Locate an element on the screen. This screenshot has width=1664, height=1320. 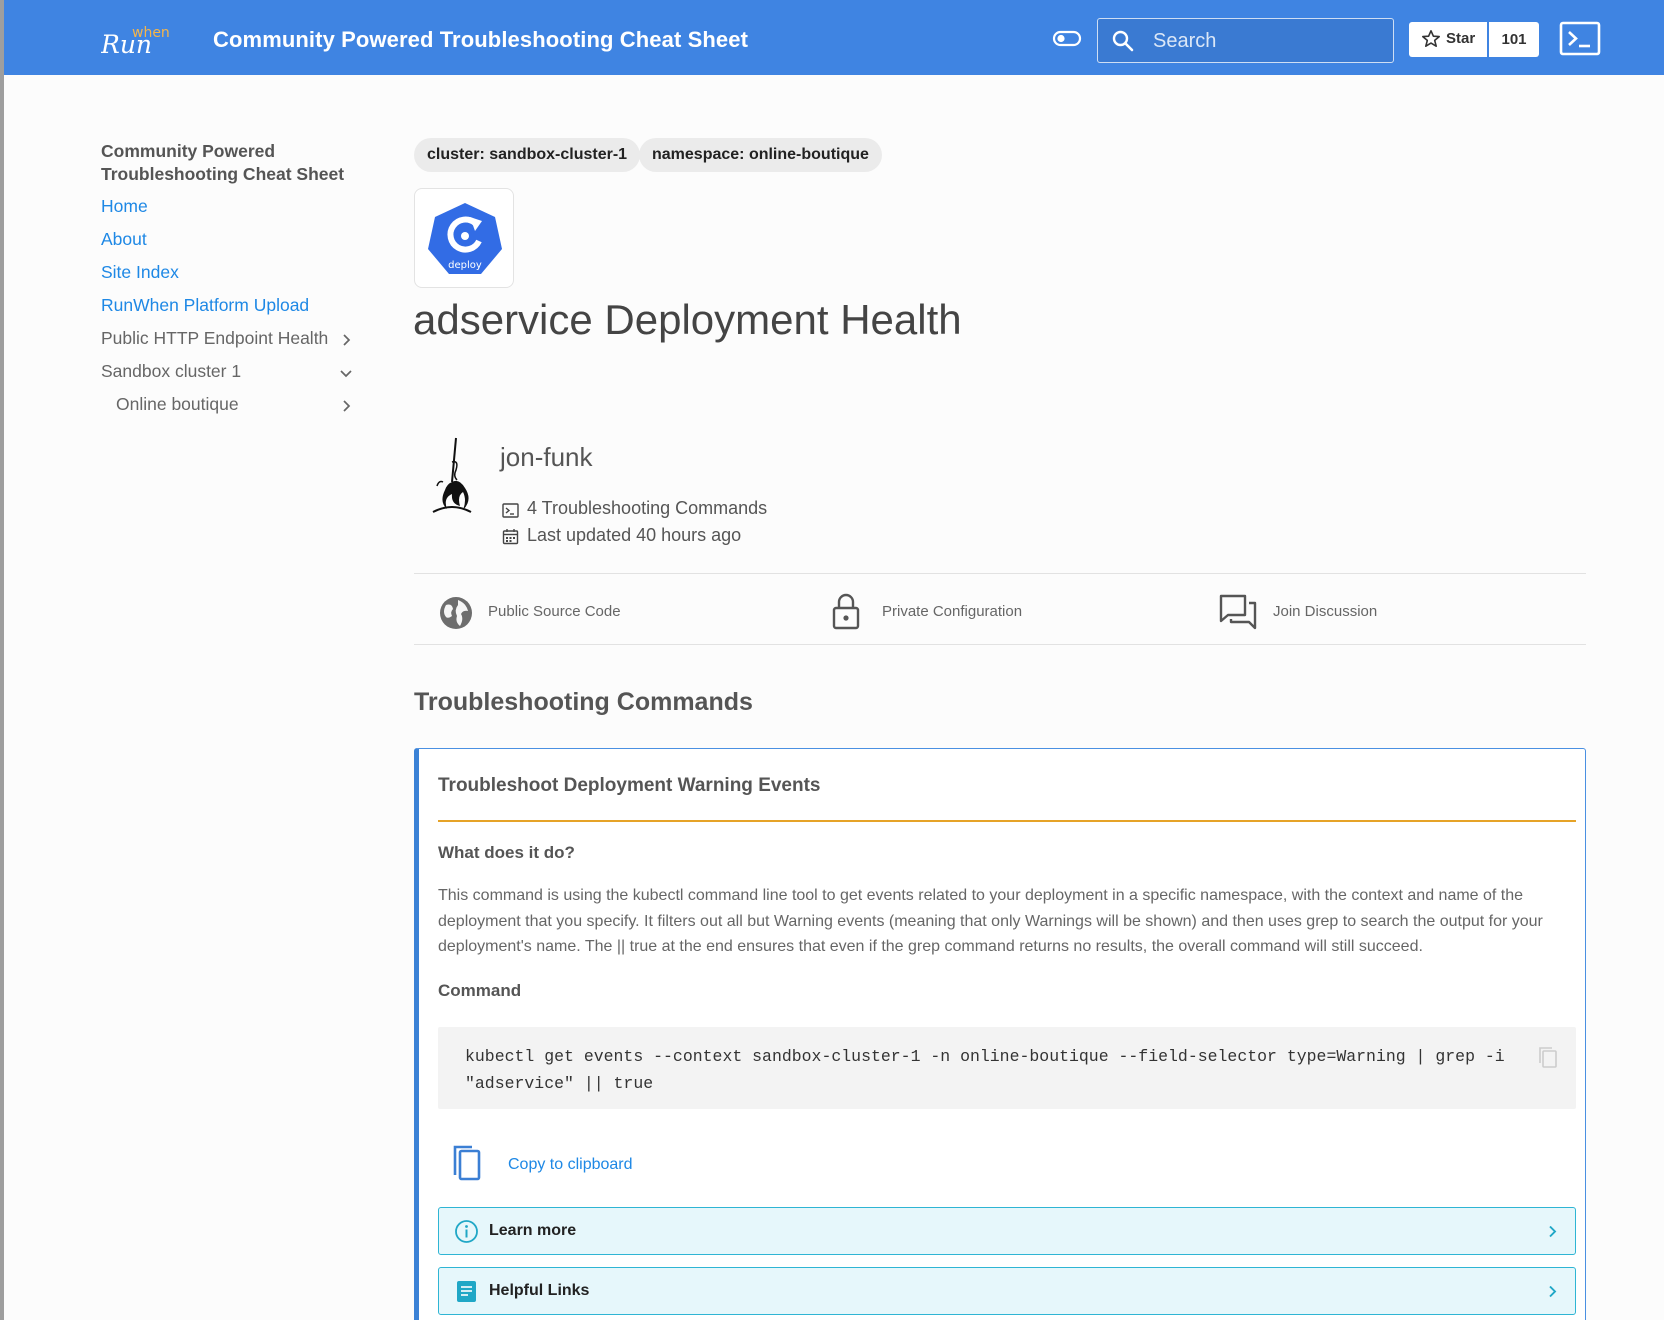
search-placeholder: Search is located at coordinates (1185, 41).